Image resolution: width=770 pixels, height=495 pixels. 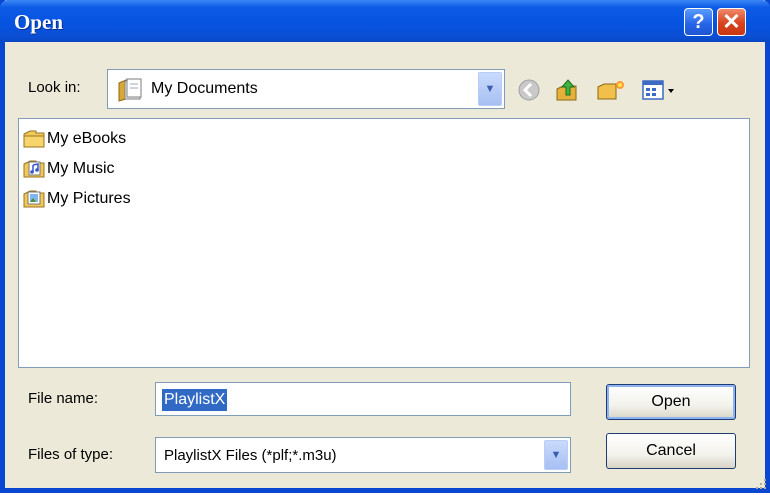 What do you see at coordinates (81, 169) in the screenshot?
I see `file-name: My Music` at bounding box center [81, 169].